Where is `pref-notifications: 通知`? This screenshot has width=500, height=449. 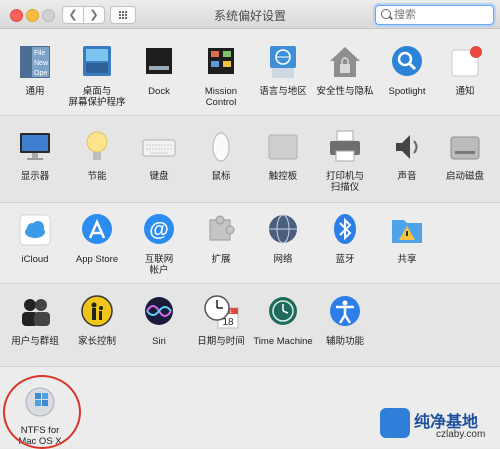
pref-notifications: 通知 is located at coordinates (465, 70).